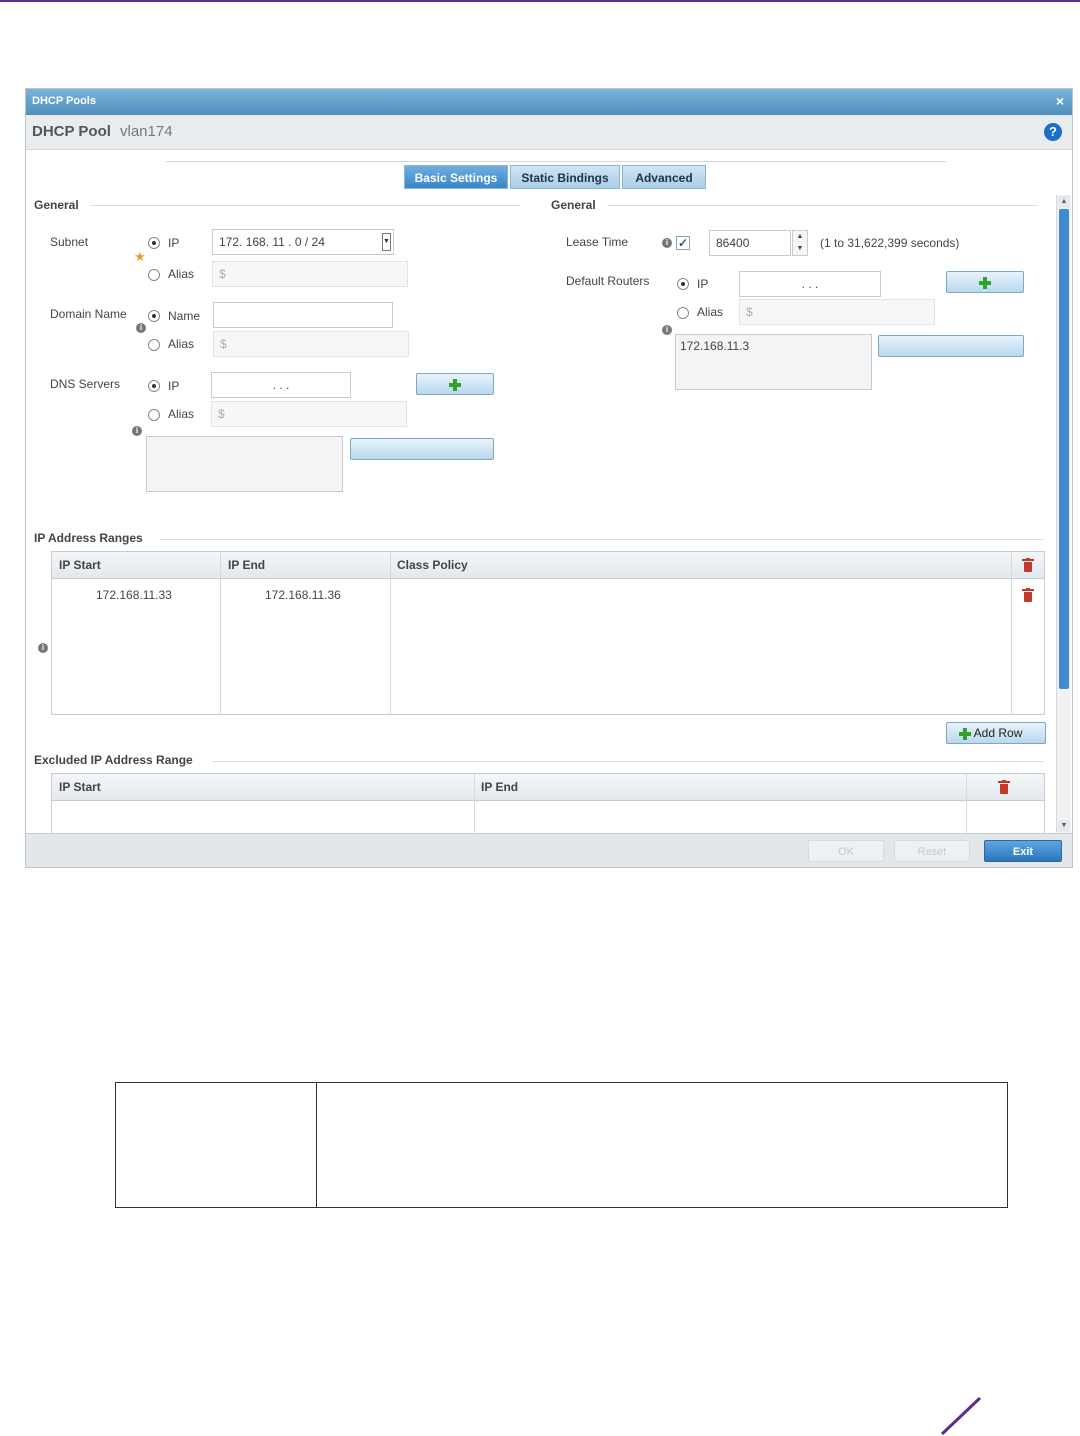  I want to click on vertical-scrollbar: ▲ ▼, so click(1063, 514).